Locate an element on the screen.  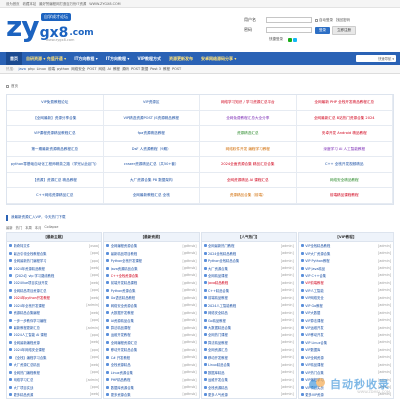
grid-link: 网络学习知识 / 学习资源汇总平台 is located at coordinates (248, 103).